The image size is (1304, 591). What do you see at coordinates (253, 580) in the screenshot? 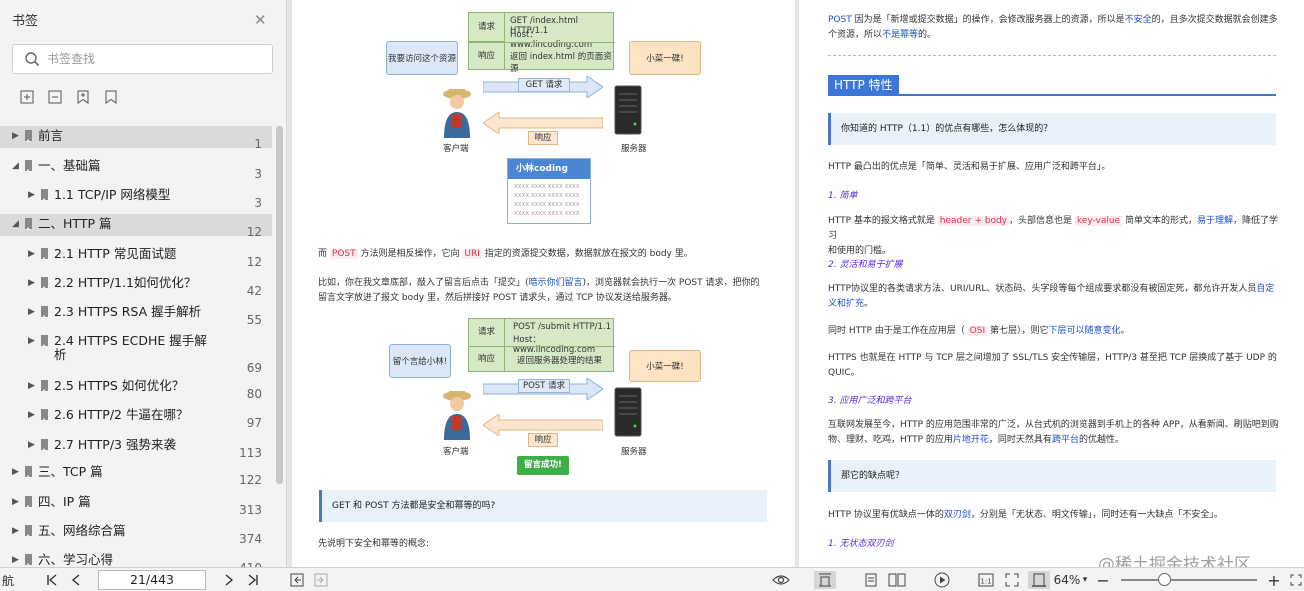
I see `last-page-icon` at bounding box center [253, 580].